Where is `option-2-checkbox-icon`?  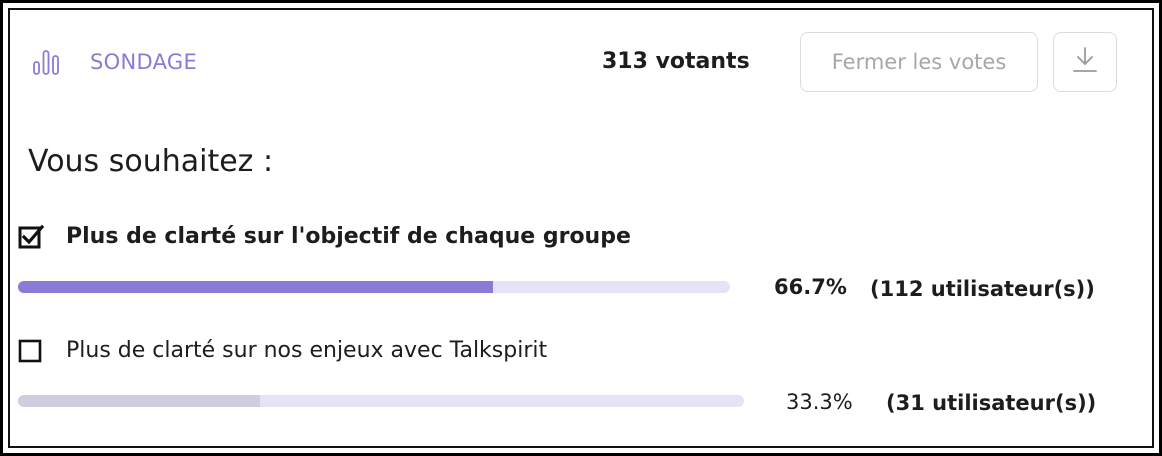 option-2-checkbox-icon is located at coordinates (31, 352).